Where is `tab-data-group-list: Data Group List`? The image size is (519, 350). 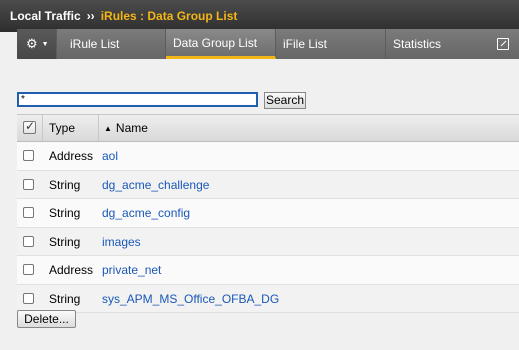 tab-data-group-list: Data Group List is located at coordinates (221, 44).